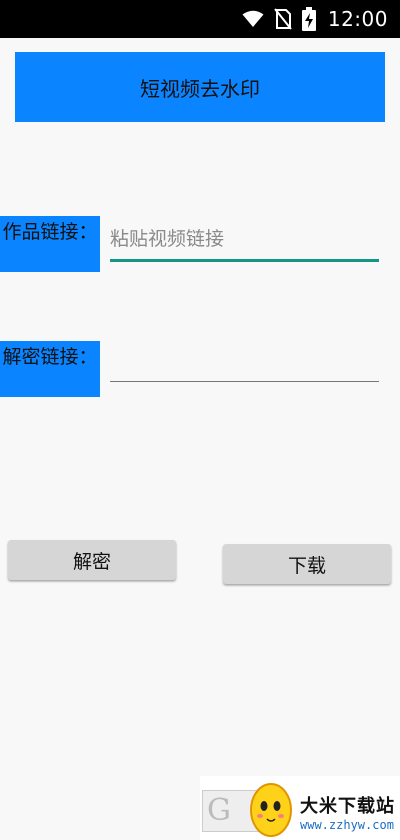 The image size is (400, 840). Describe the element at coordinates (308, 19) in the screenshot. I see `battery-charging-icon` at that location.